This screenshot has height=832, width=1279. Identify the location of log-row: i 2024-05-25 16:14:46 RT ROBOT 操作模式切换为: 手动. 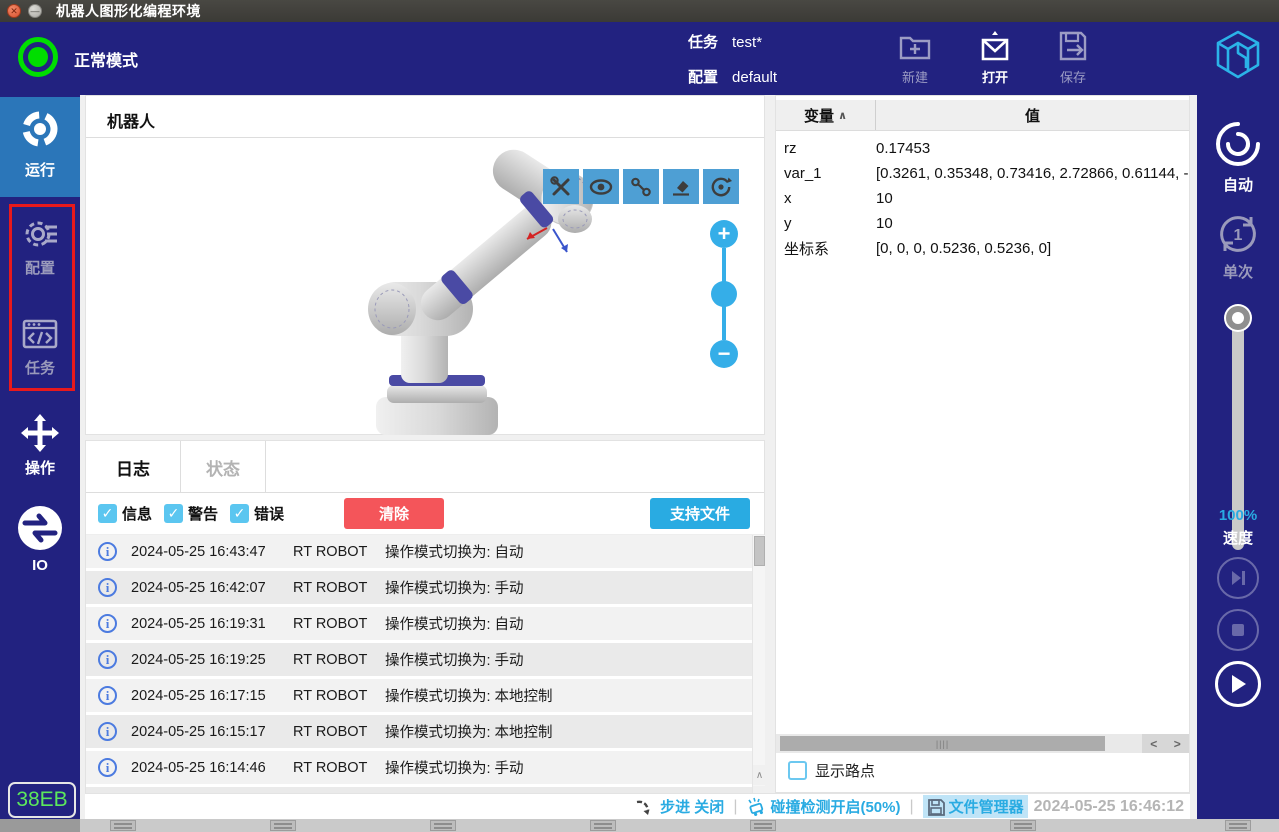
(419, 767).